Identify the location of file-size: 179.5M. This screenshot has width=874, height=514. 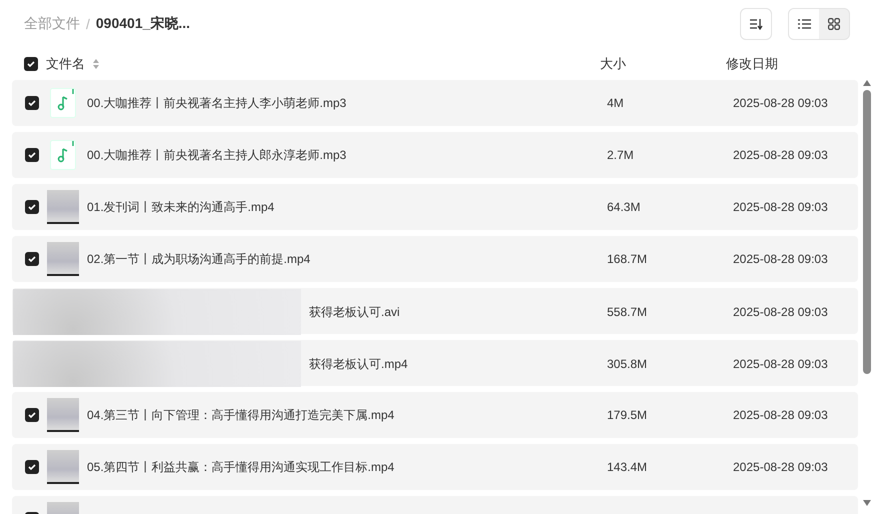
(627, 415).